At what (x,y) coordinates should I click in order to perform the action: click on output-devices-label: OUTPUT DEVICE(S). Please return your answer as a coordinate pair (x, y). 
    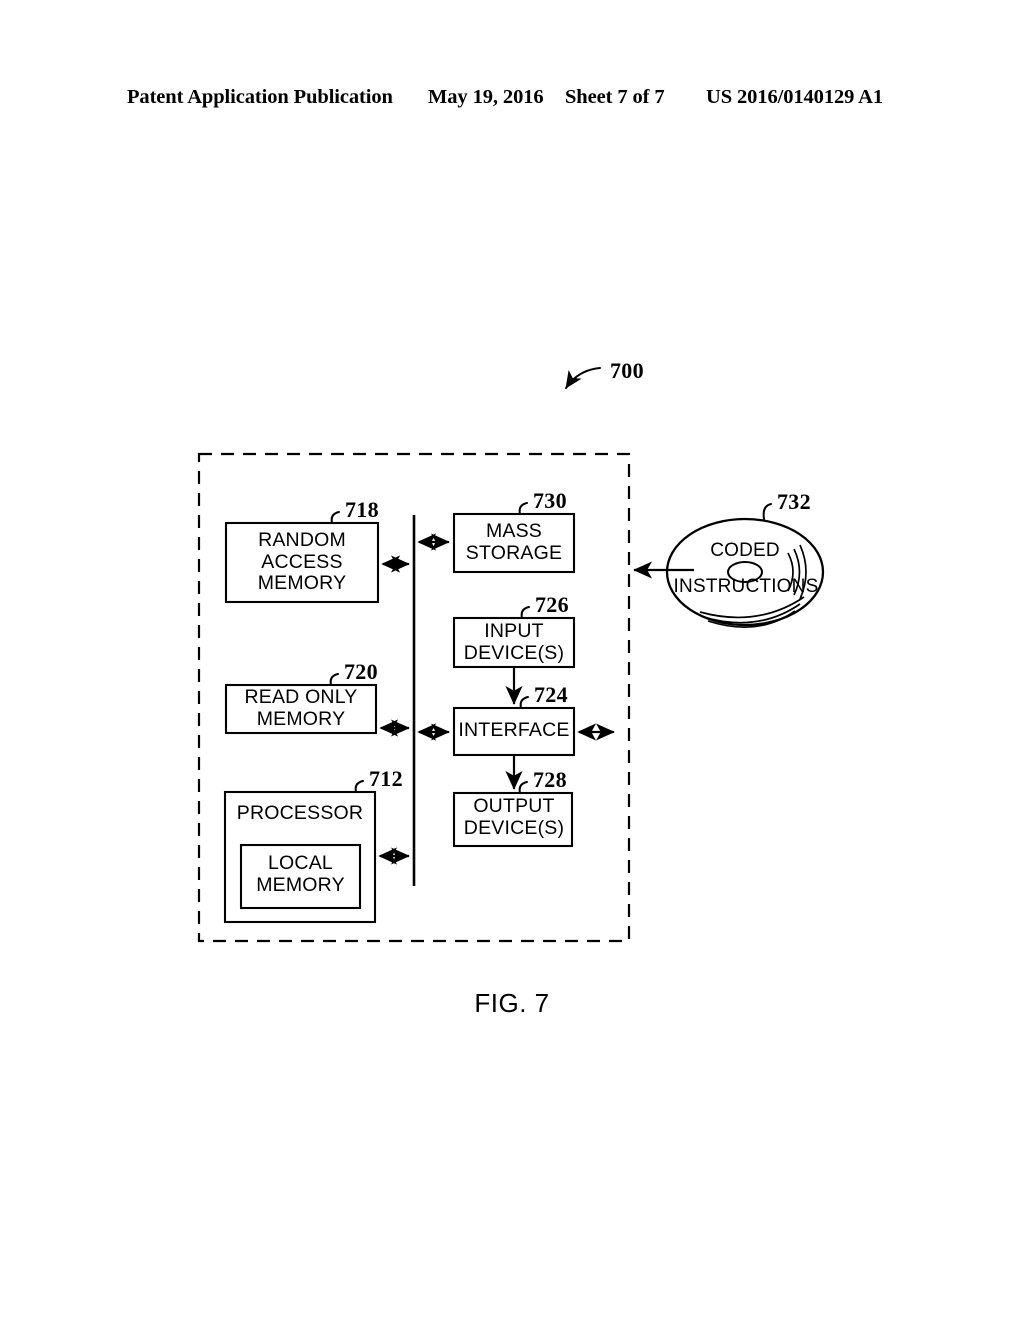
    Looking at the image, I should click on (514, 817).